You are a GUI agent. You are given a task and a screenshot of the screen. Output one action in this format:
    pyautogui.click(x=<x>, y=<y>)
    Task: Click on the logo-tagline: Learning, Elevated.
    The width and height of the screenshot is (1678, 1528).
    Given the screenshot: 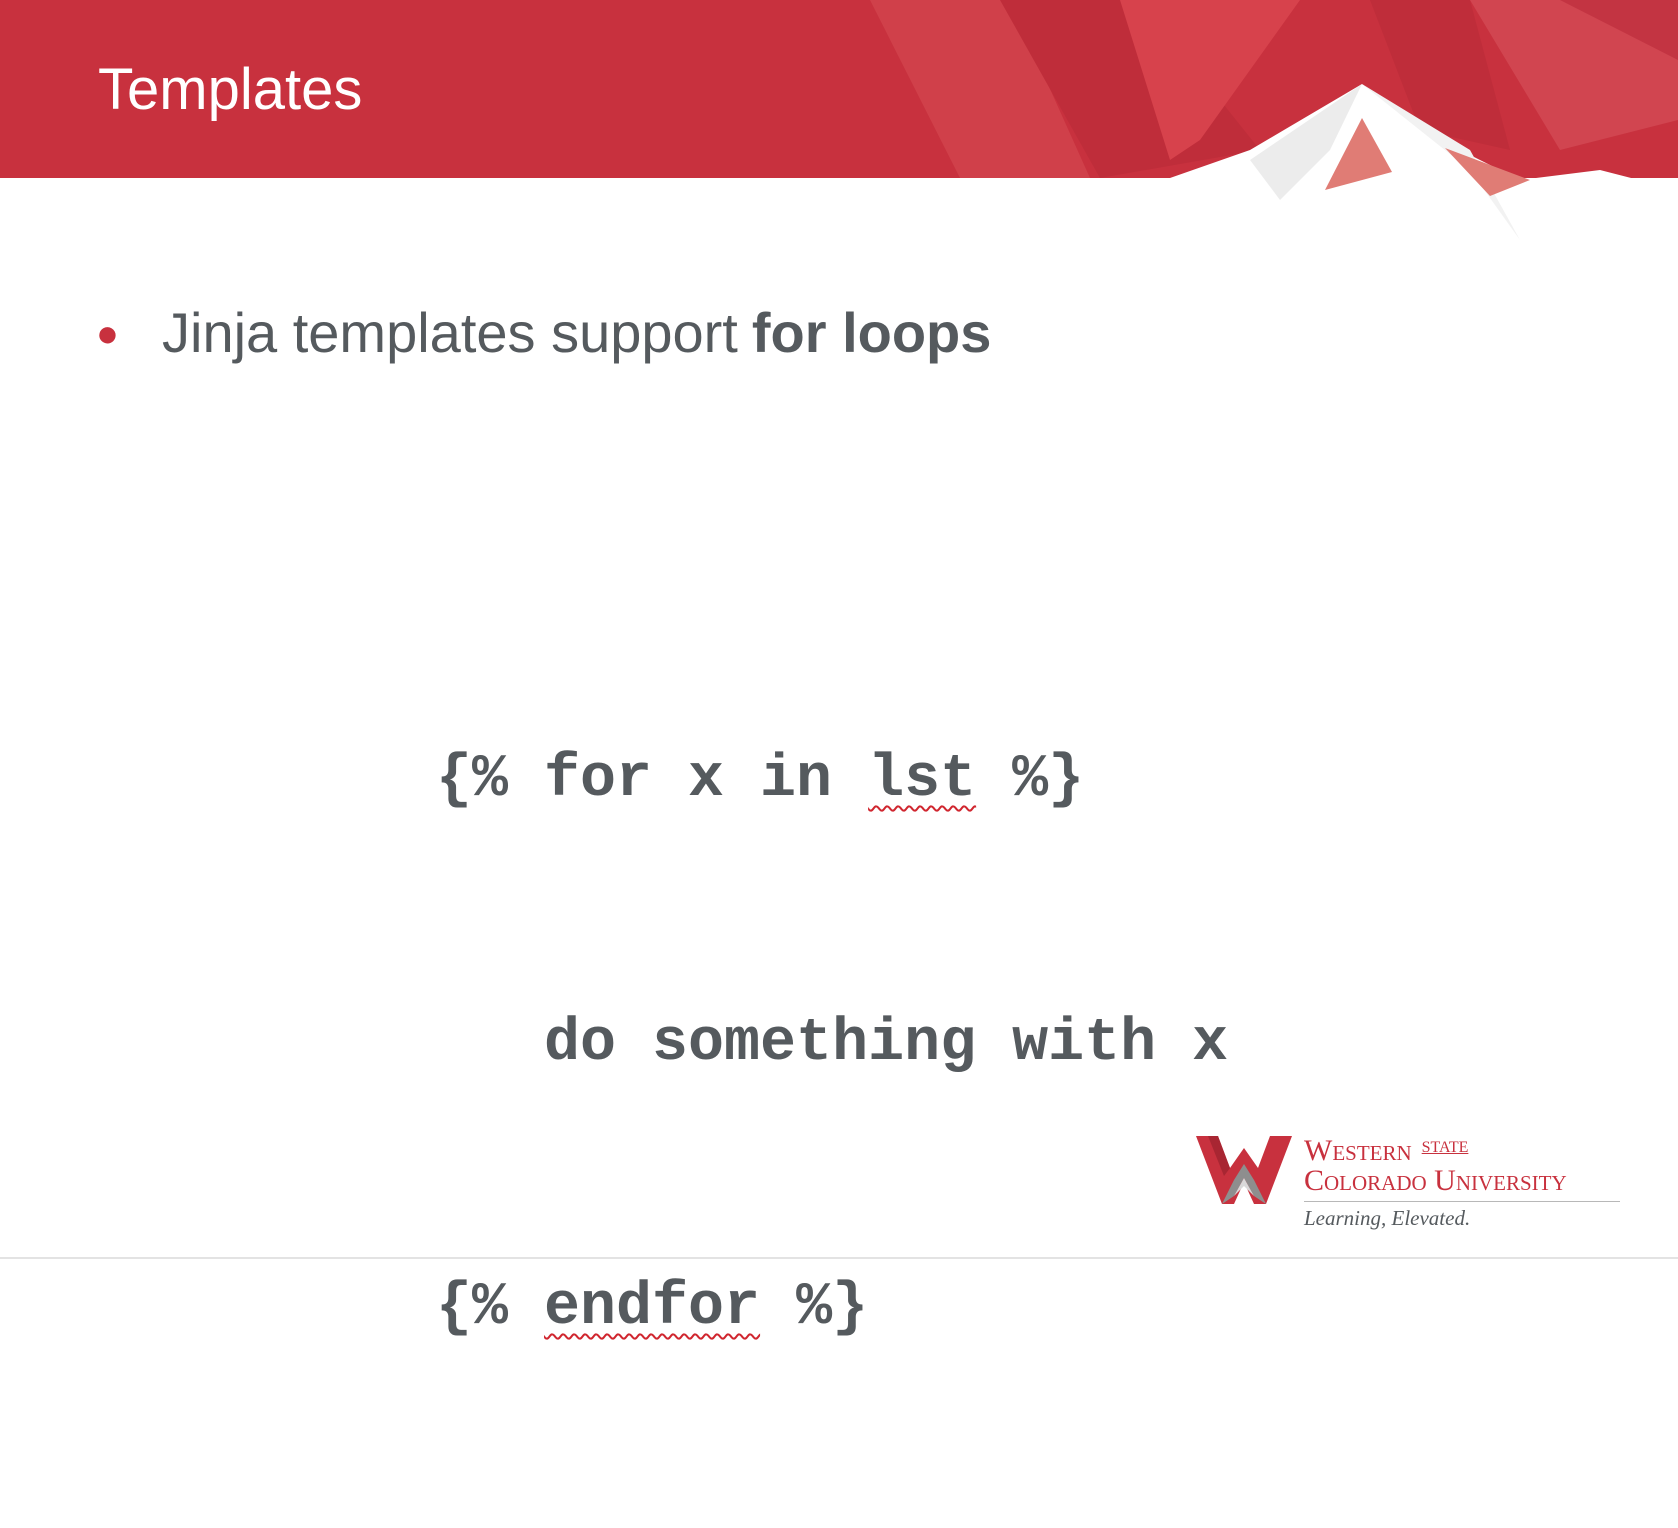 What is the action you would take?
    pyautogui.click(x=1387, y=1218)
    